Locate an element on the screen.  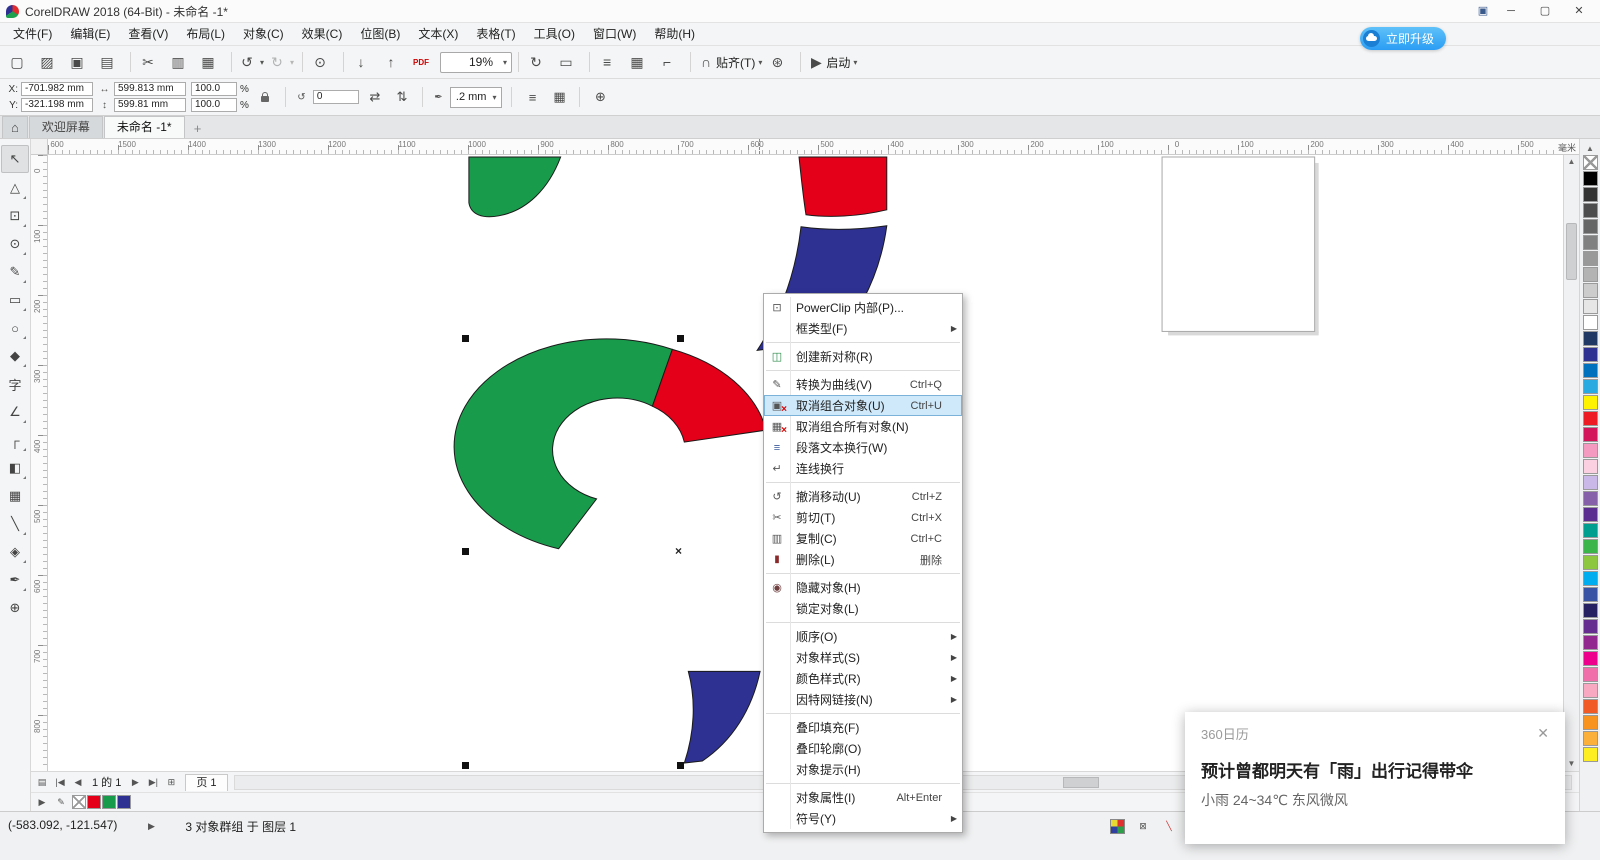
snap-button: ∩ 贴齐(T) ▾ is located at coordinates (730, 62).